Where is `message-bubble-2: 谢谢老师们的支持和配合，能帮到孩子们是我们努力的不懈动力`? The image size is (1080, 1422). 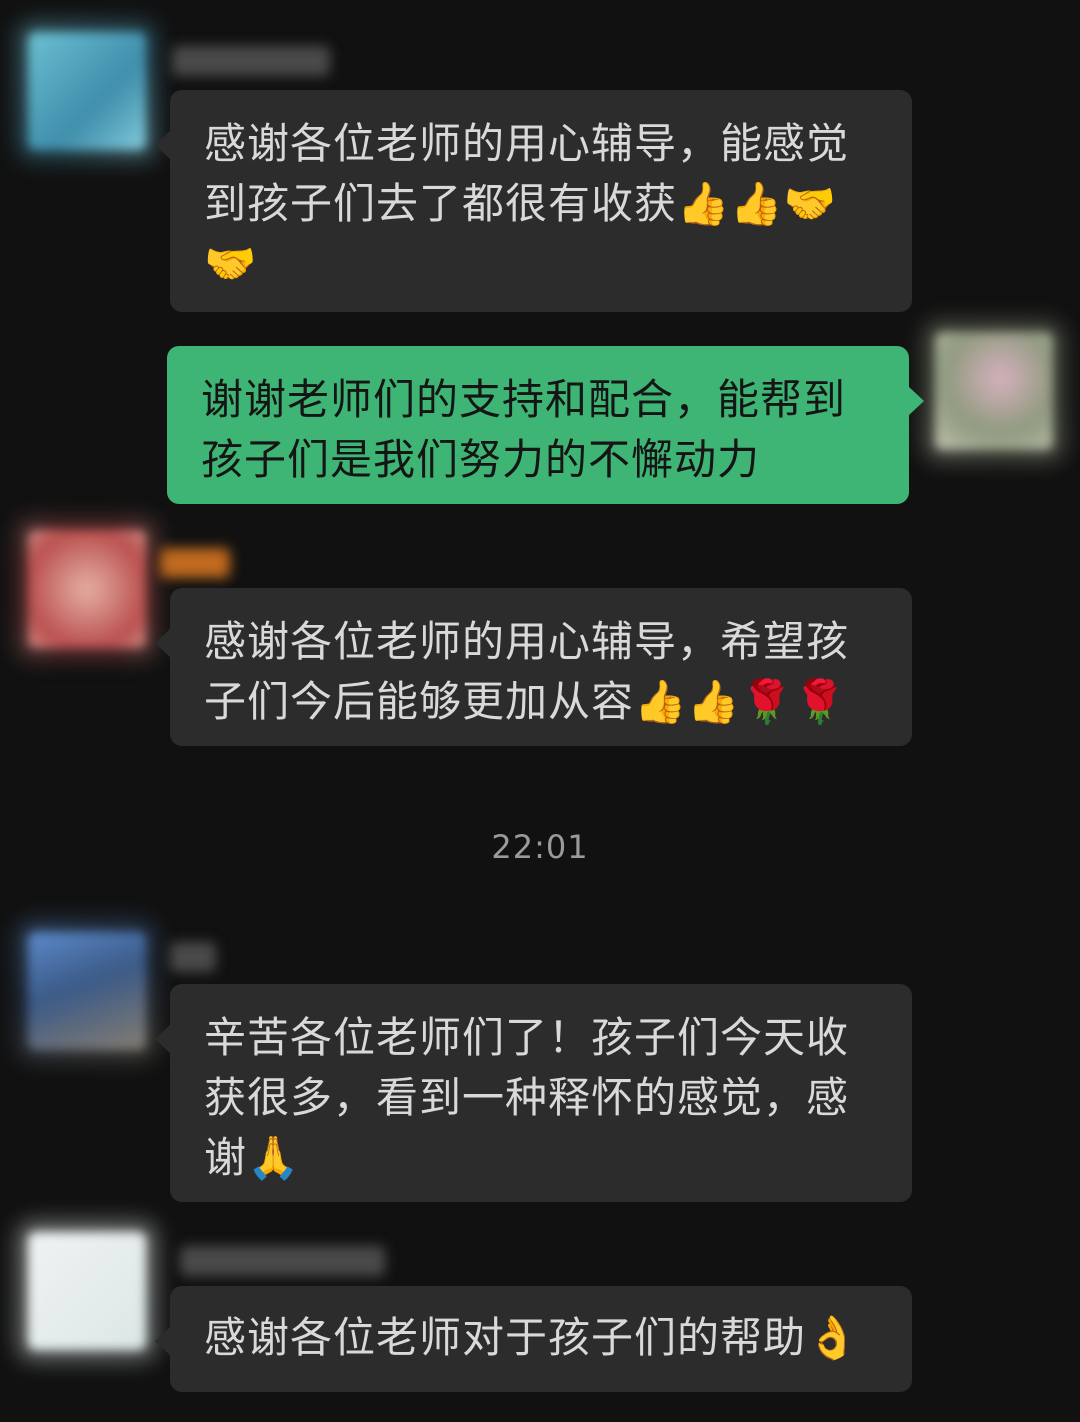
message-bubble-2: 谢谢老师们的支持和配合，能帮到孩子们是我们努力的不懈动力 is located at coordinates (545, 425).